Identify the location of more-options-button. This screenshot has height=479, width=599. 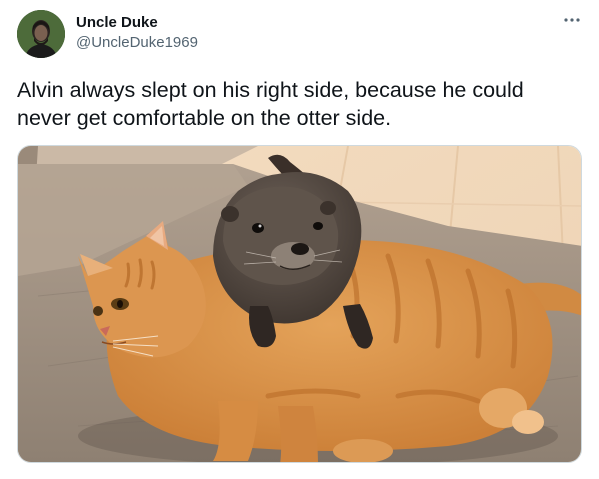
(572, 20).